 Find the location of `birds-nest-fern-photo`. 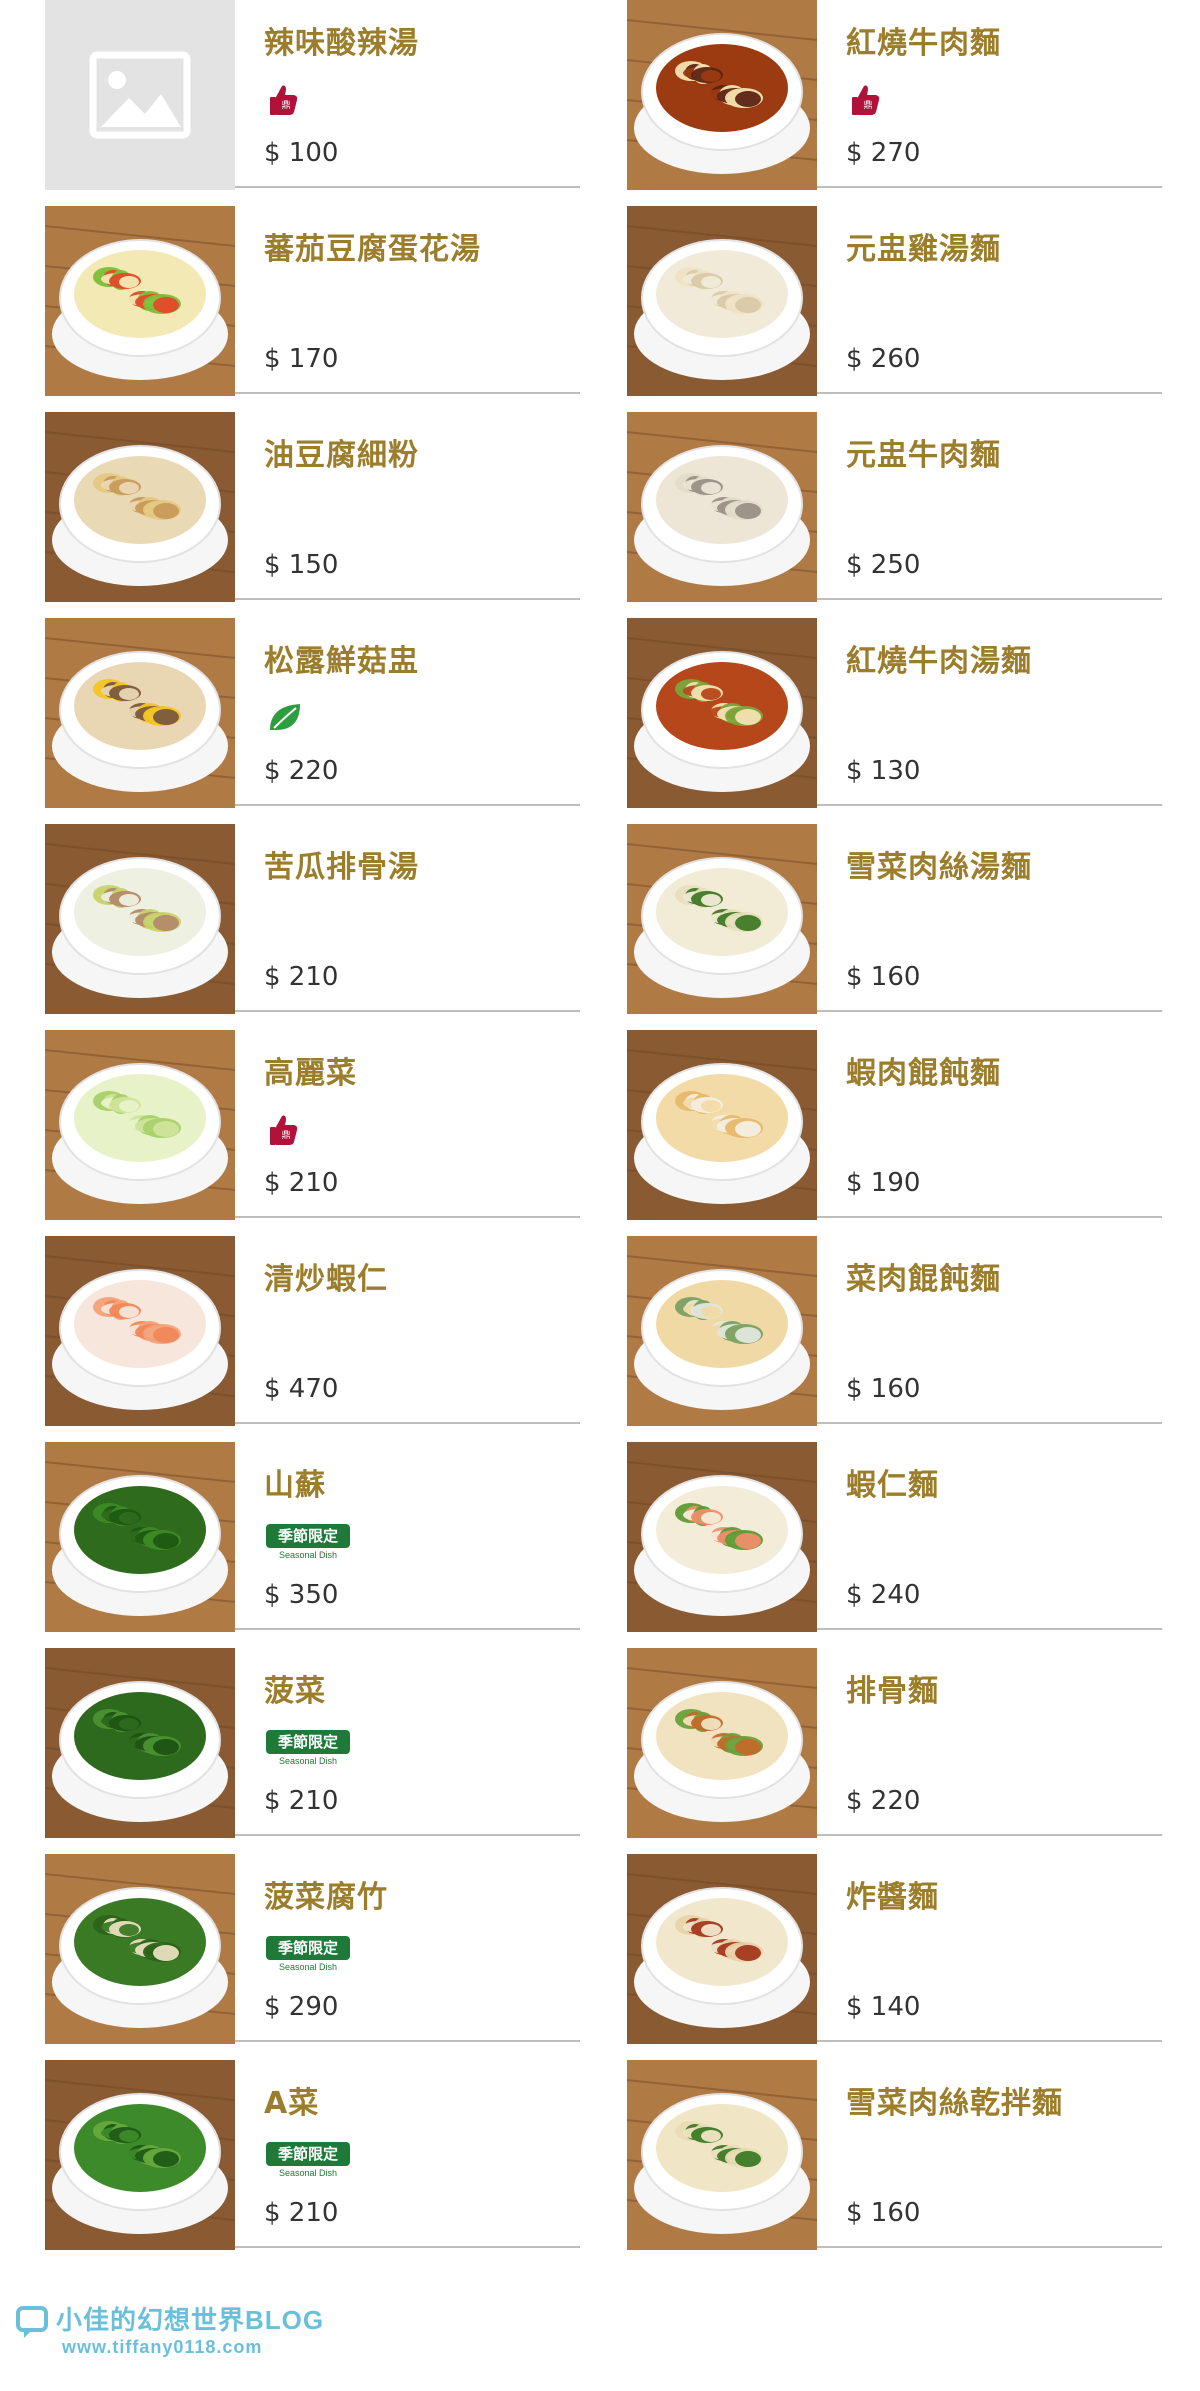

birds-nest-fern-photo is located at coordinates (140, 1537).